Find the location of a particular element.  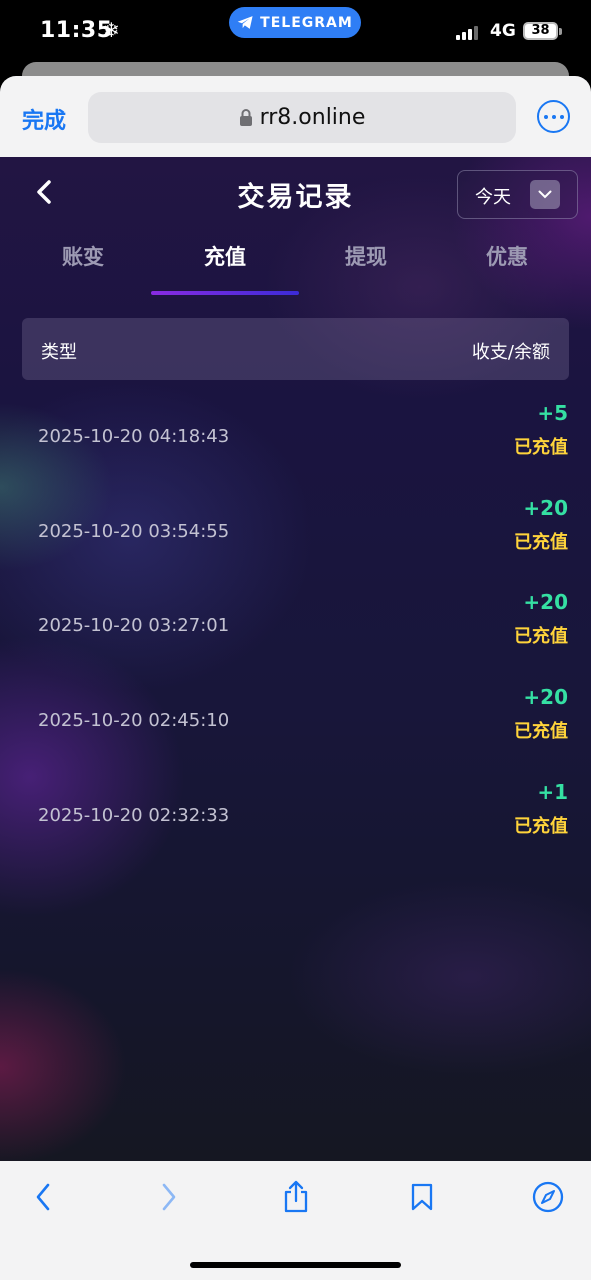

list-item: 2025-10-20 03:27:01 +20 已充值 is located at coordinates (295, 633).